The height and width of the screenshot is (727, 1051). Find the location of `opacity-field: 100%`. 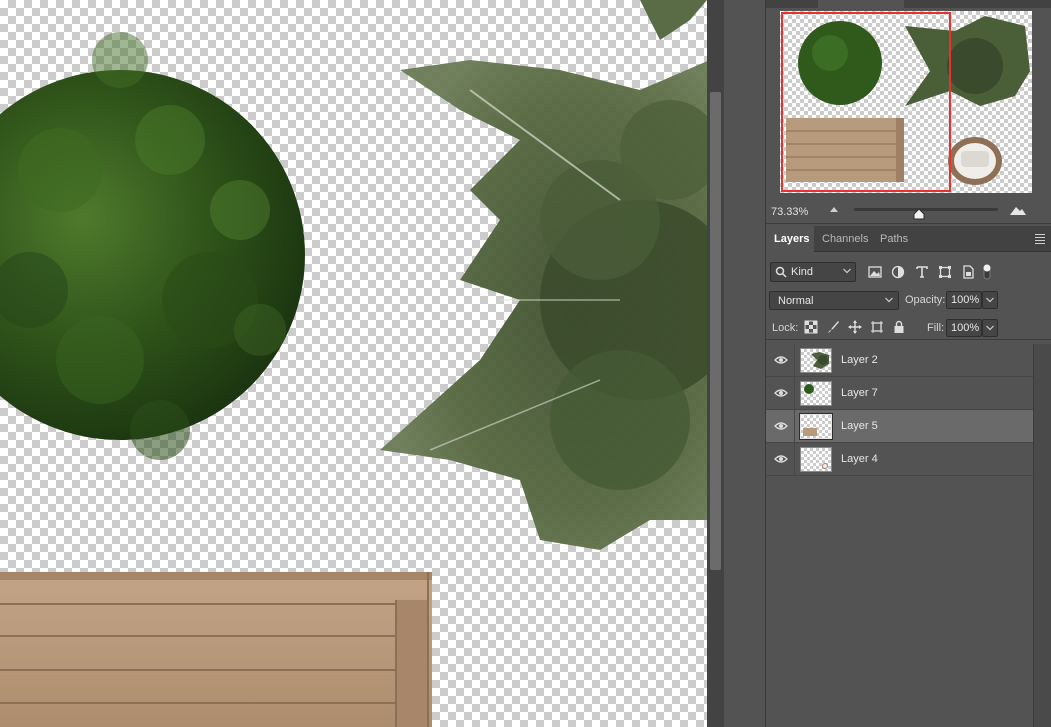

opacity-field: 100% is located at coordinates (964, 300).